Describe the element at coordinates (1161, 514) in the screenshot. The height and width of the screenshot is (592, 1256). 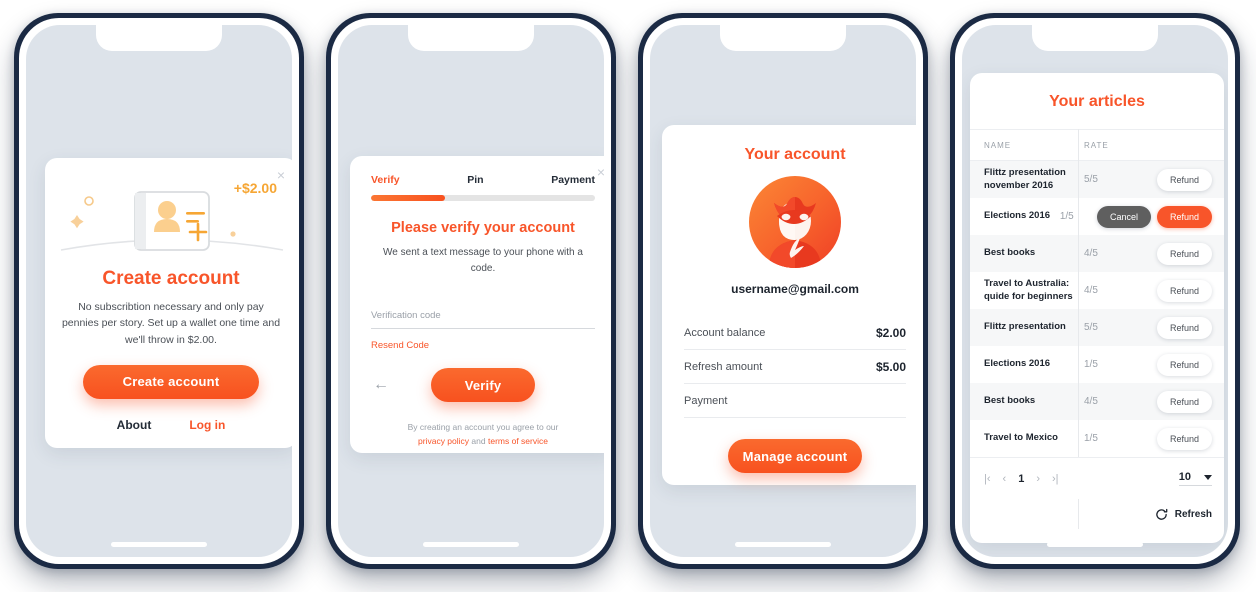
I see `refresh-icon` at that location.